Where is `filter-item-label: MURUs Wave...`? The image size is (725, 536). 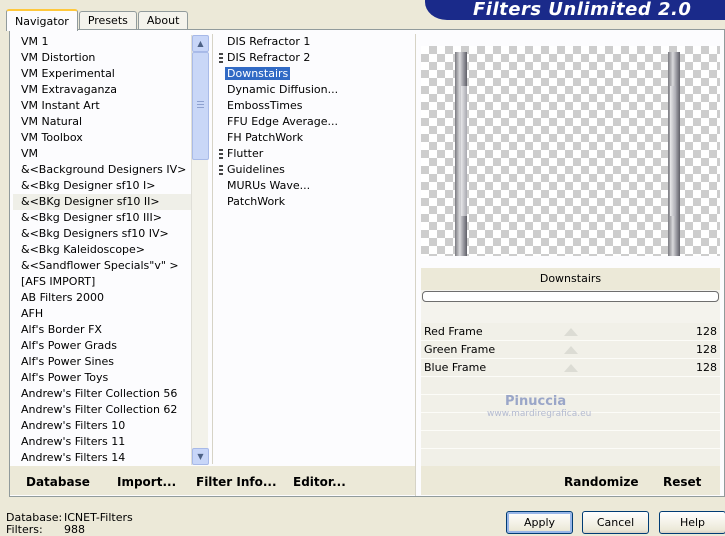
filter-item-label: MURUs Wave... is located at coordinates (269, 185).